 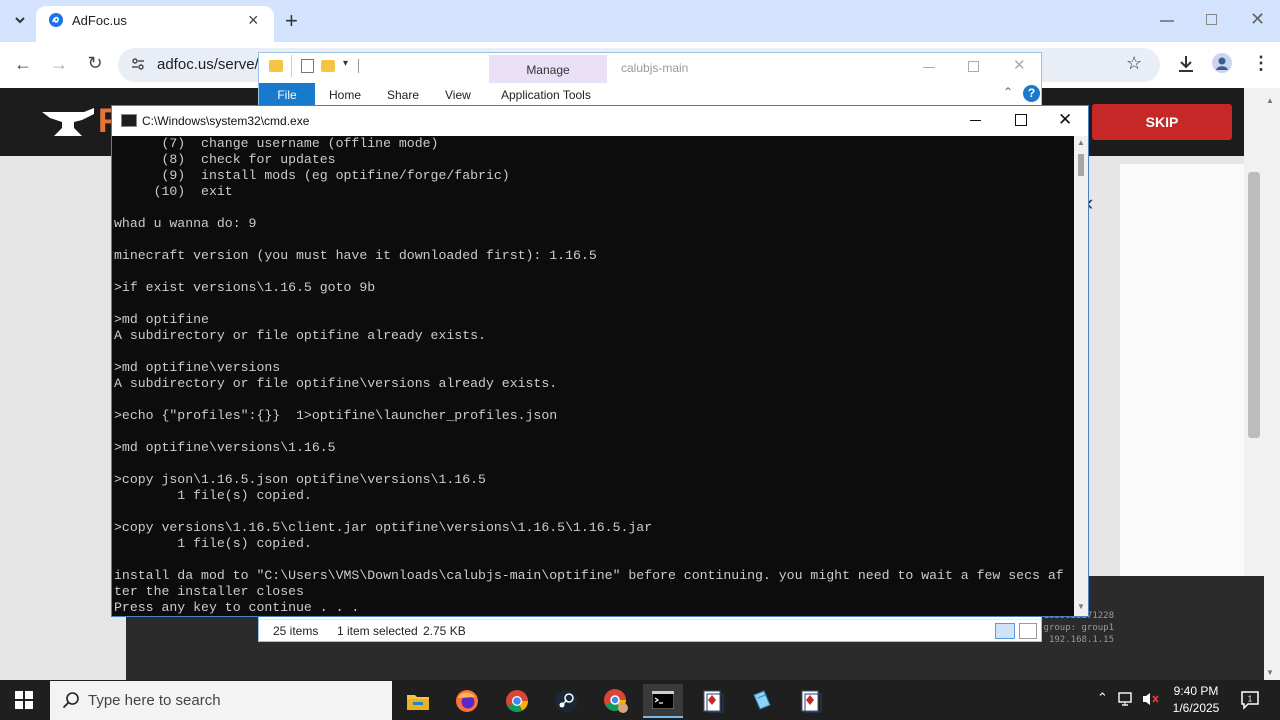 I want to click on cmd-scroll-up-icon: ▲, so click(x=1081, y=142).